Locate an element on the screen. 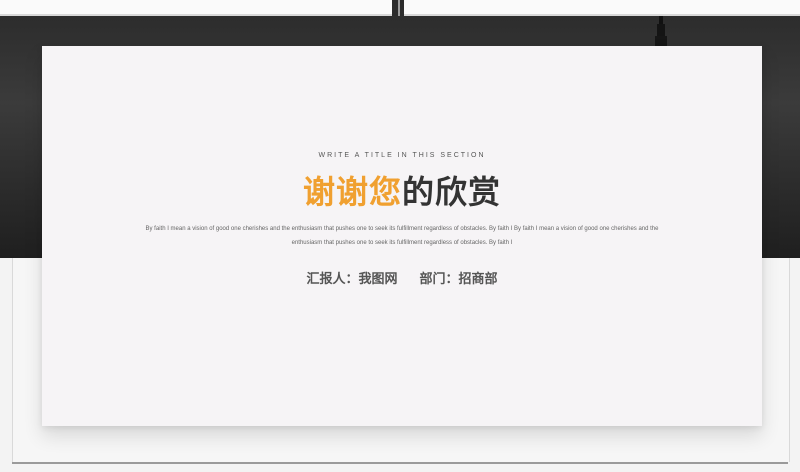  bottom-divider-line is located at coordinates (400, 463).